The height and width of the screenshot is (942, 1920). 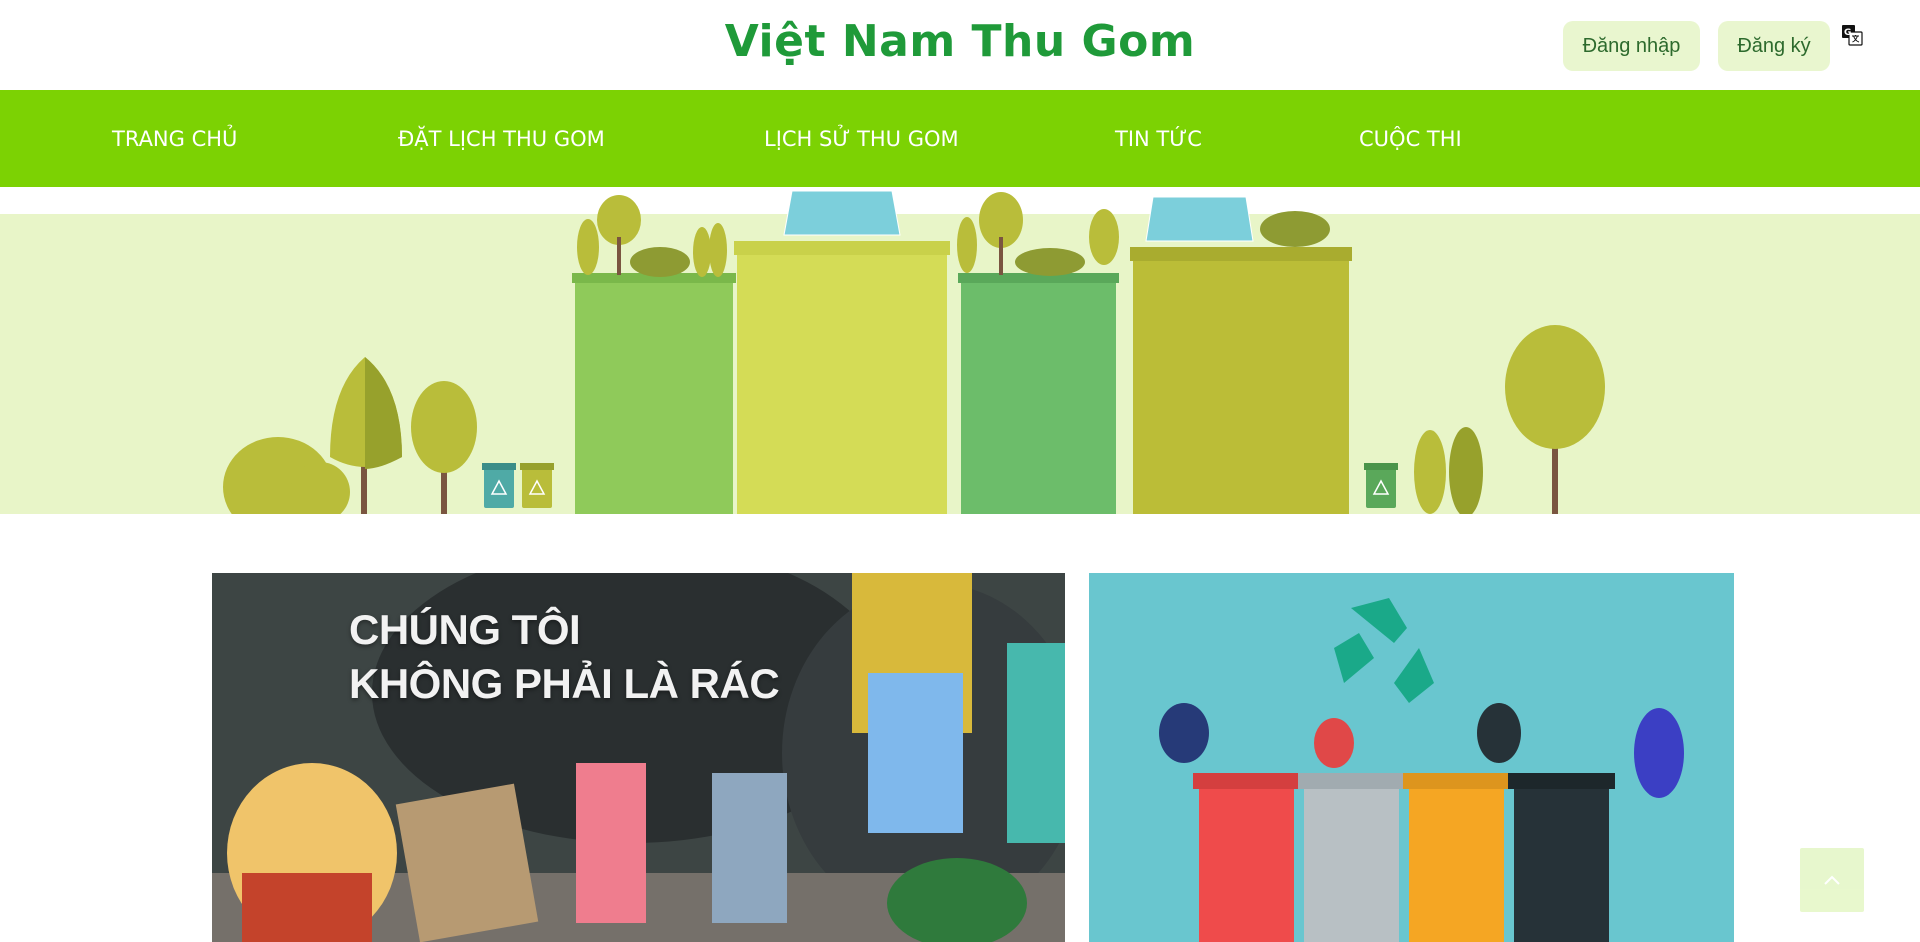 I want to click on card-sort-waste, so click(x=1411, y=757).